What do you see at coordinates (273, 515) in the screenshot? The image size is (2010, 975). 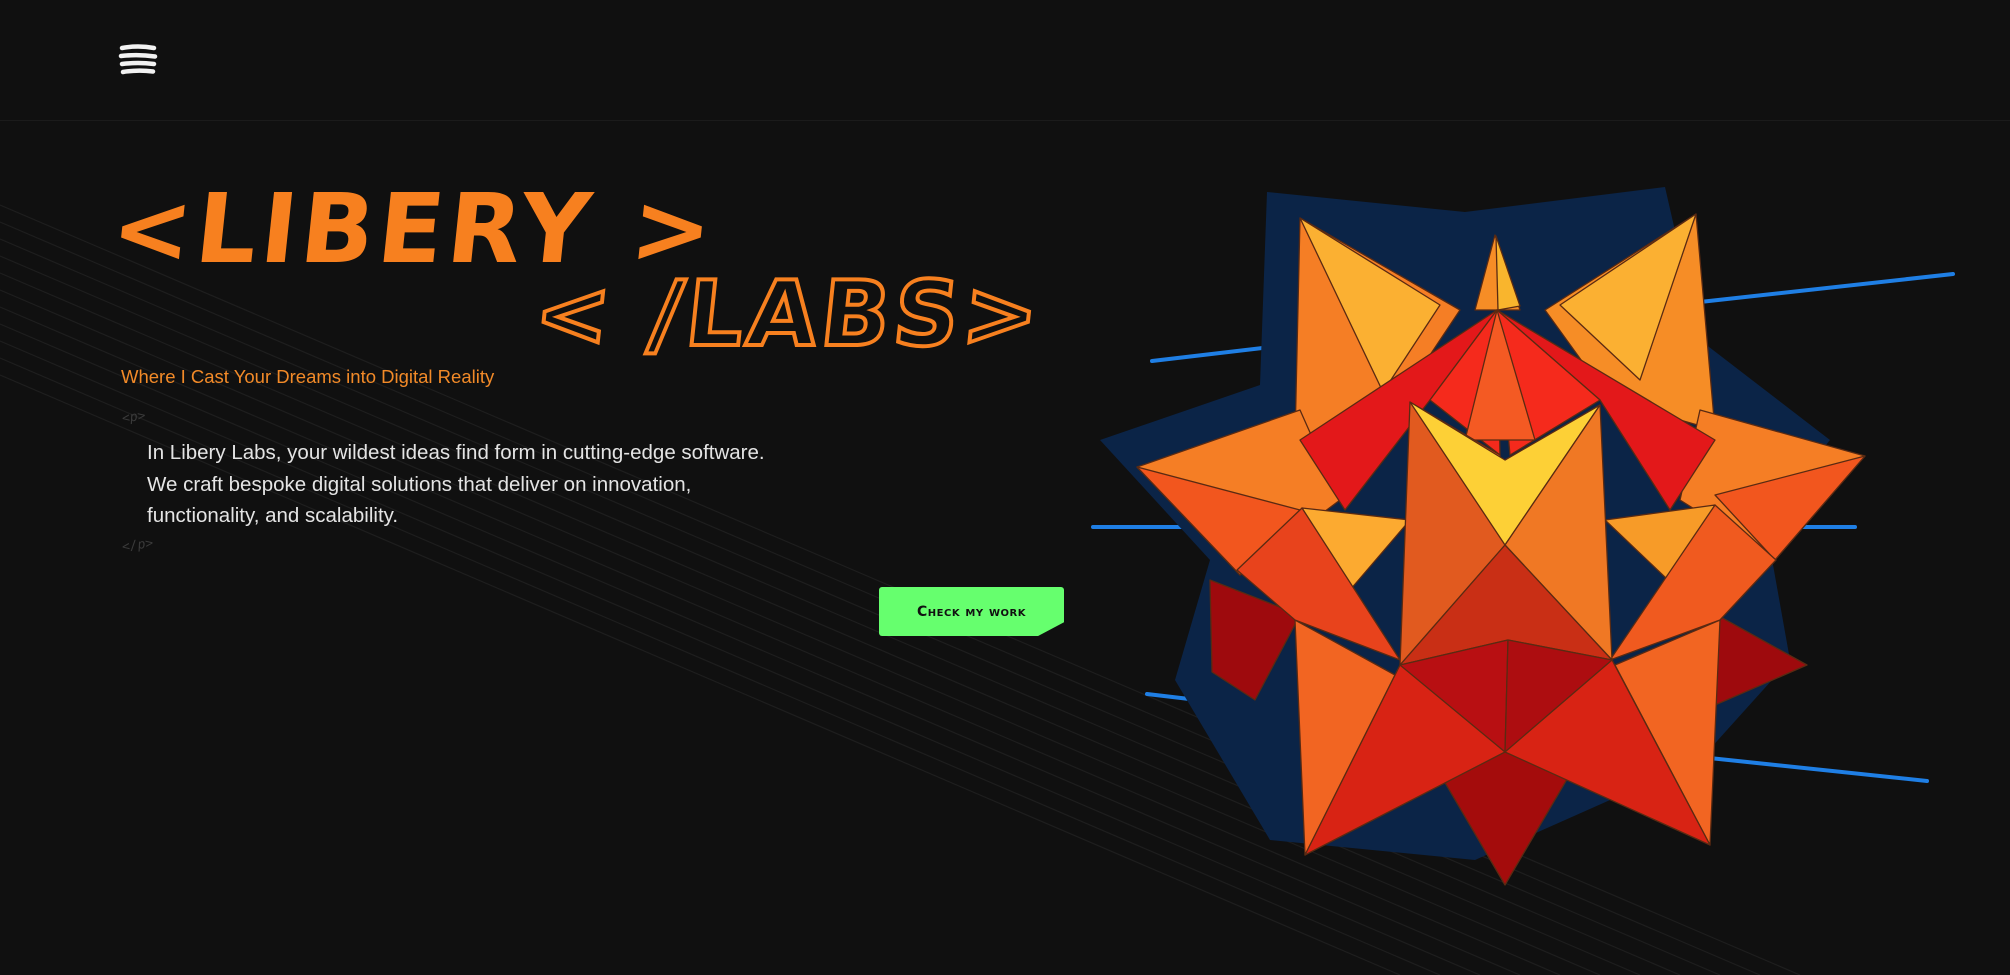 I see `intro-line: functionality, and scalability.` at bounding box center [273, 515].